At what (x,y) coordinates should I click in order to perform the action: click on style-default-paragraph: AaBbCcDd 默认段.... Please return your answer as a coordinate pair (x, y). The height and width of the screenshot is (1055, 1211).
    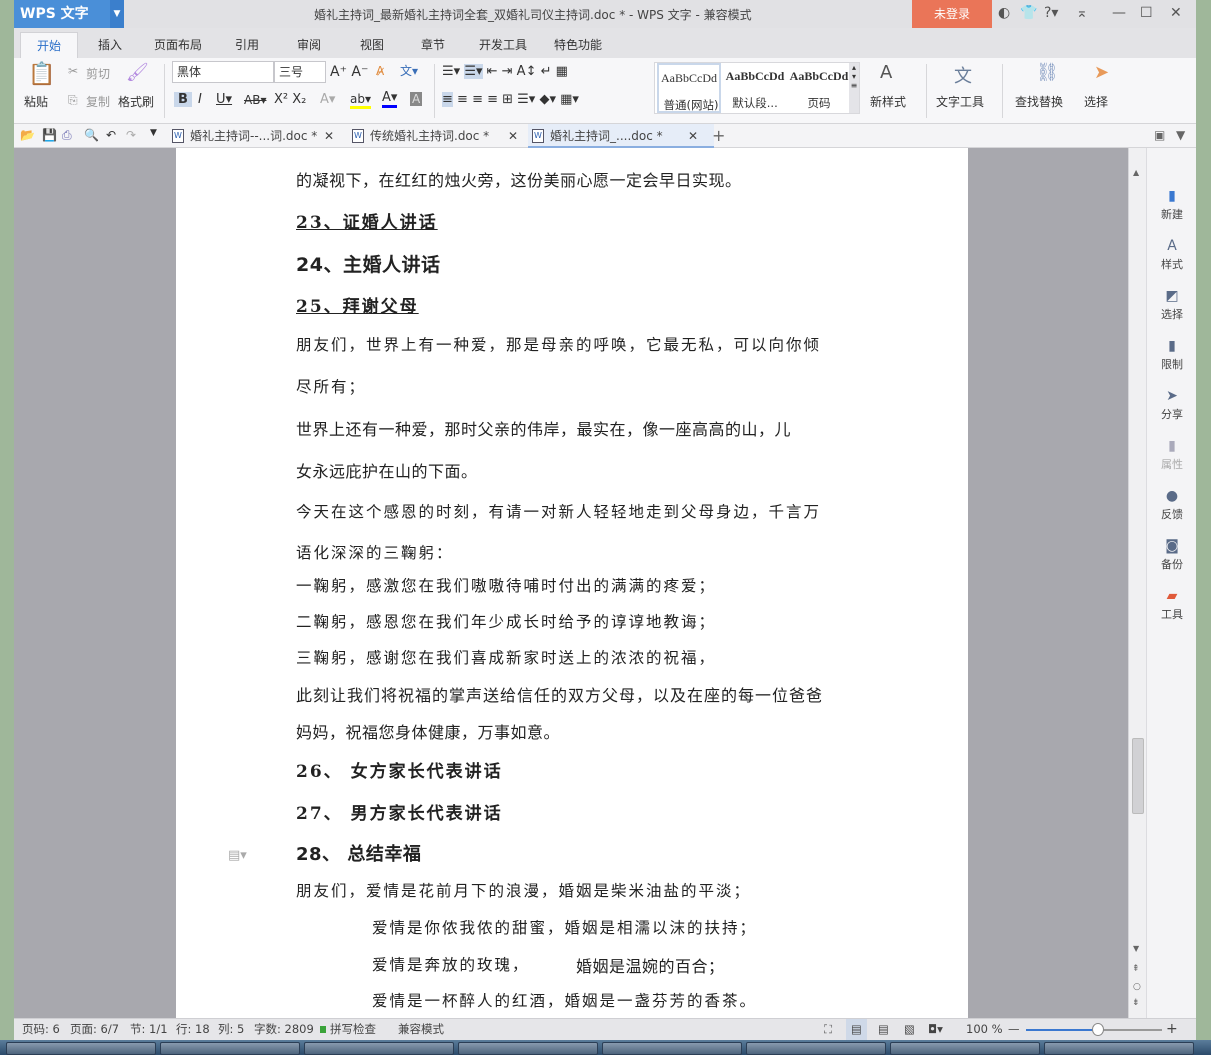
    Looking at the image, I should click on (755, 88).